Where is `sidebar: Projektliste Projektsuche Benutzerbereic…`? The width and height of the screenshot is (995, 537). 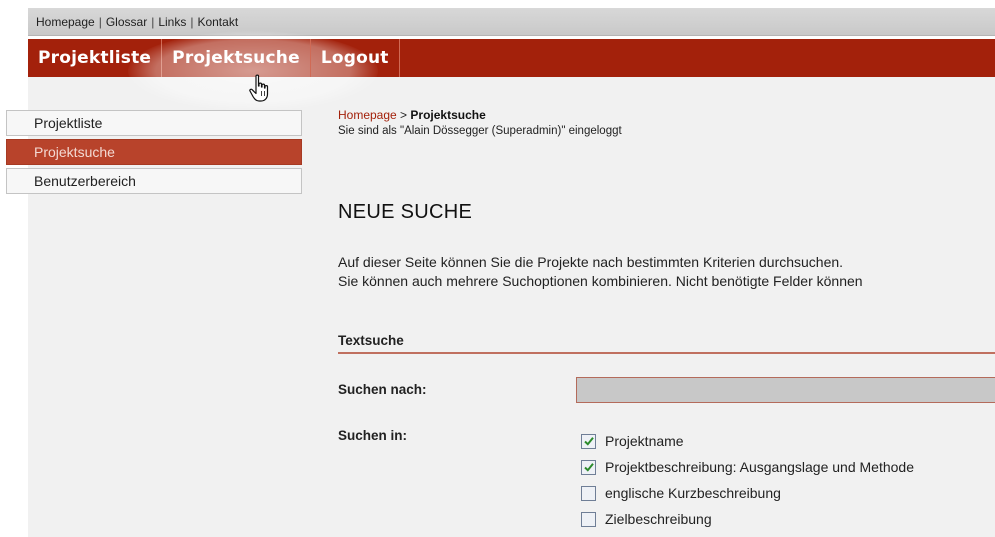 sidebar: Projektliste Projektsuche Benutzerbereic… is located at coordinates (154, 153).